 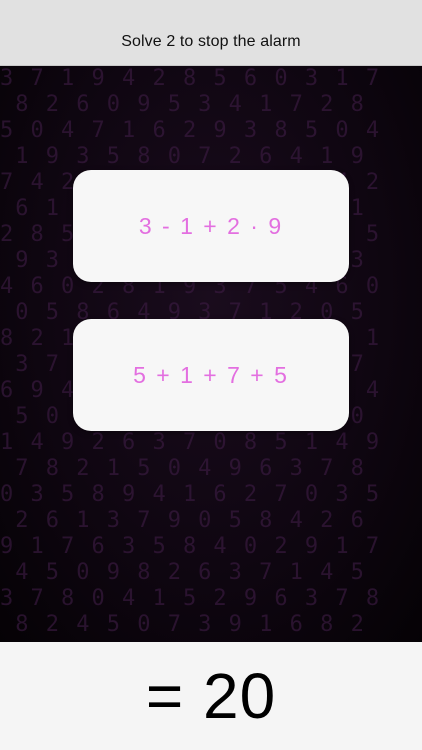 I want to click on header-bar: Solve 2 to stop the alarm, so click(x=211, y=33).